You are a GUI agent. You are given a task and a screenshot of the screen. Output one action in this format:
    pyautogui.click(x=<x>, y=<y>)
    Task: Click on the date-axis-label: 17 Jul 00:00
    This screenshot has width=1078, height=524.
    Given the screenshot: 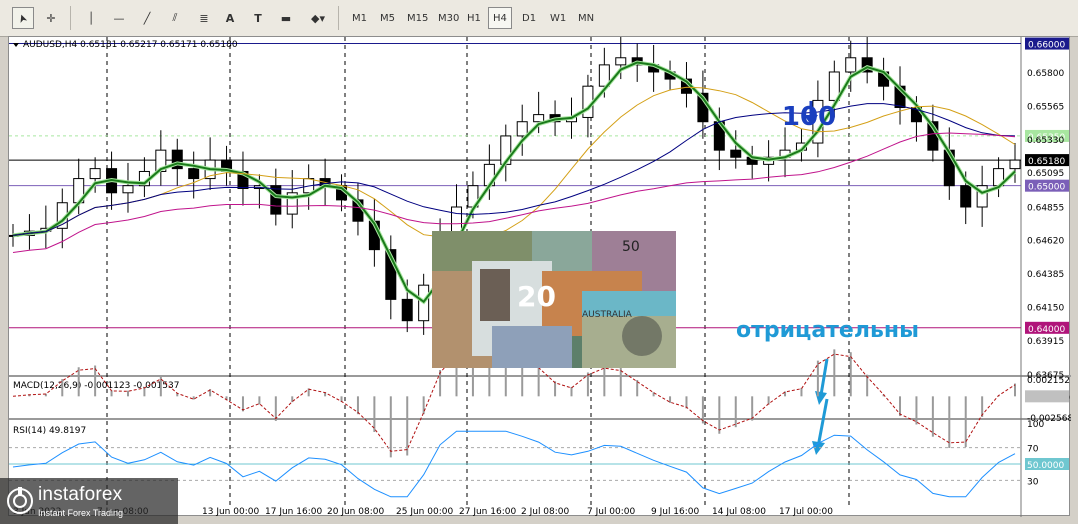 What is the action you would take?
    pyautogui.click(x=806, y=512)
    